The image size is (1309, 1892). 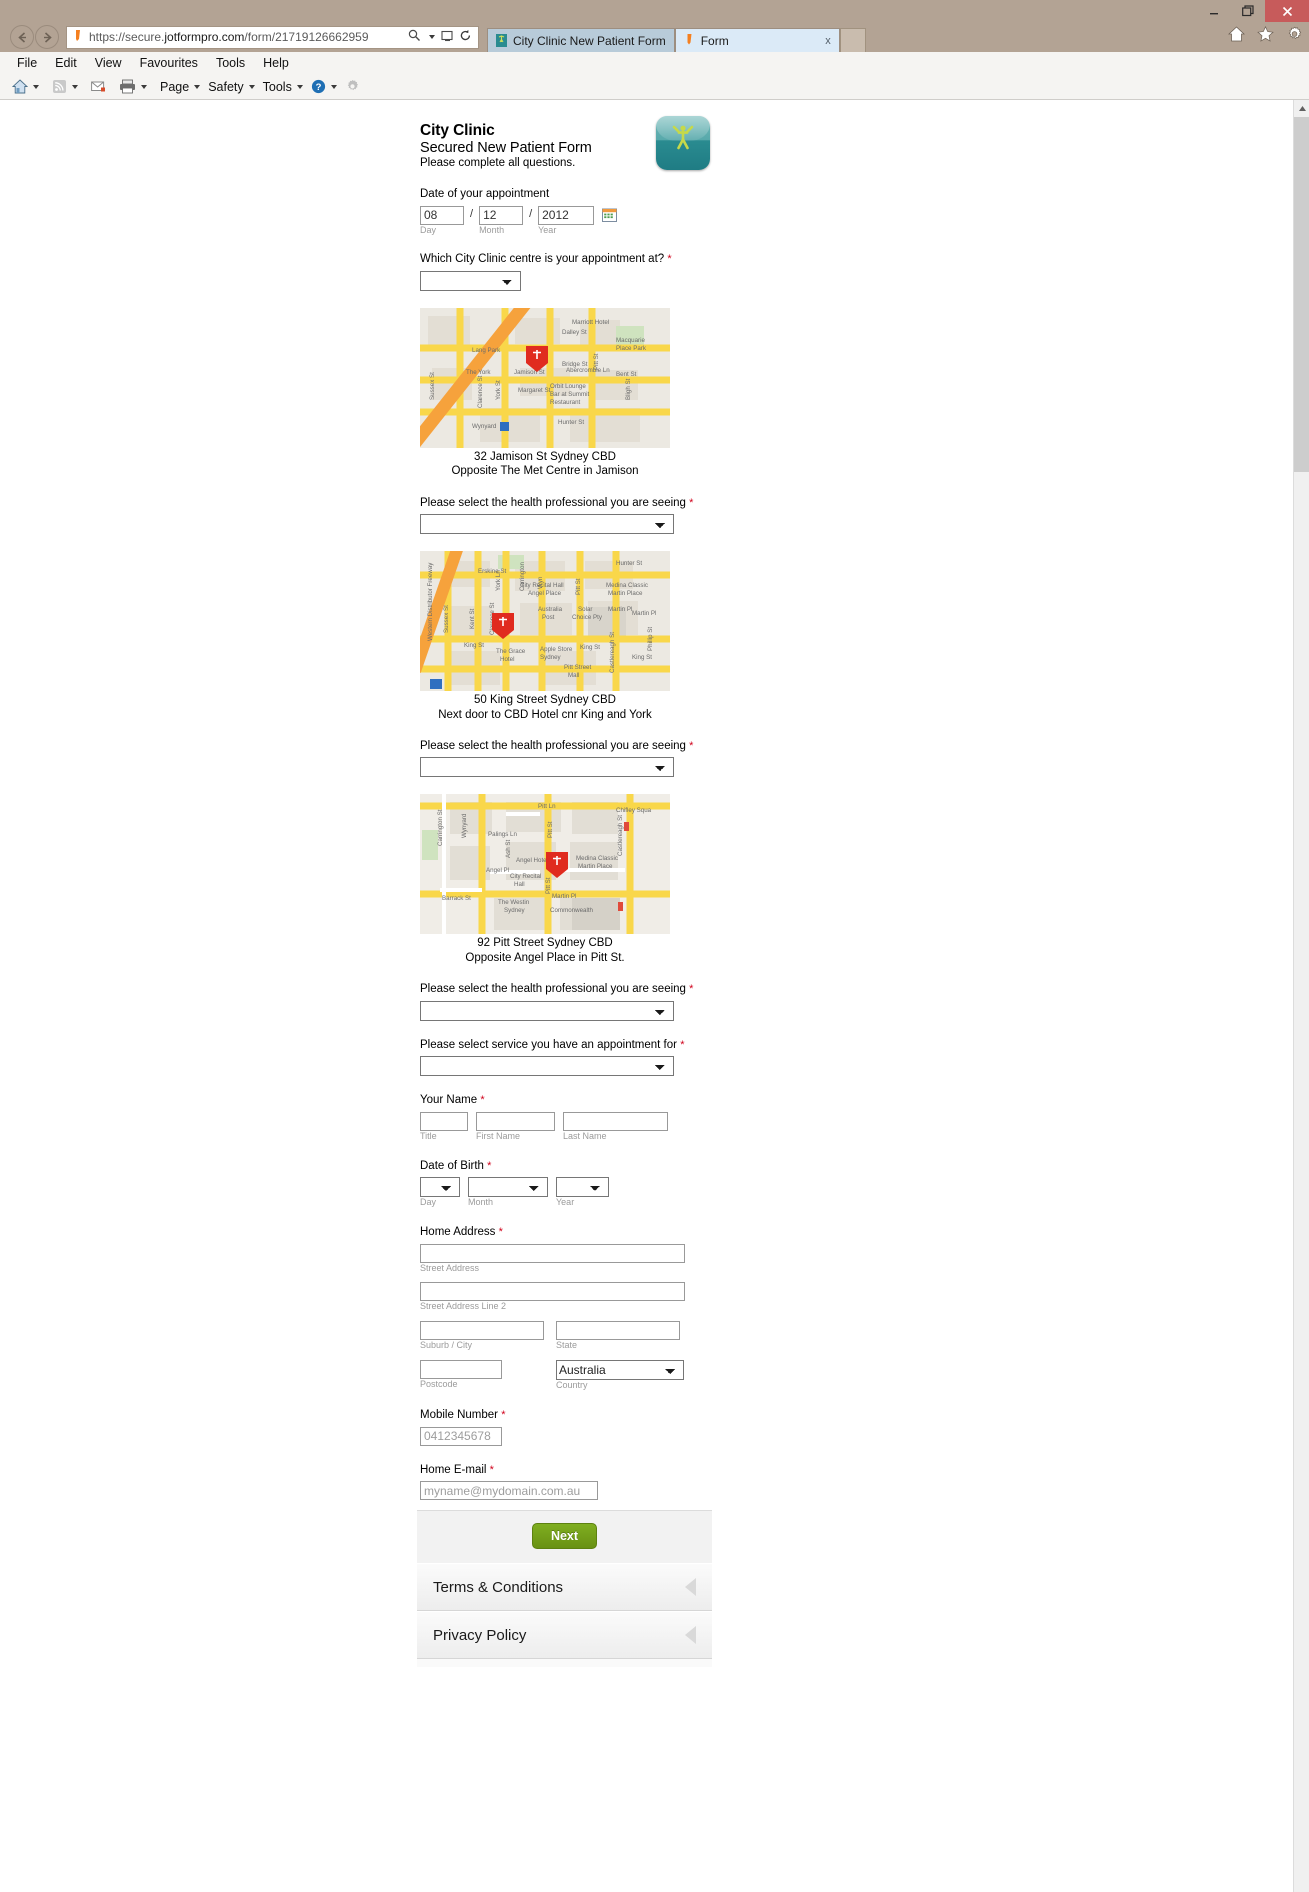 I want to click on print-dropdown-icon, so click(x=144, y=86).